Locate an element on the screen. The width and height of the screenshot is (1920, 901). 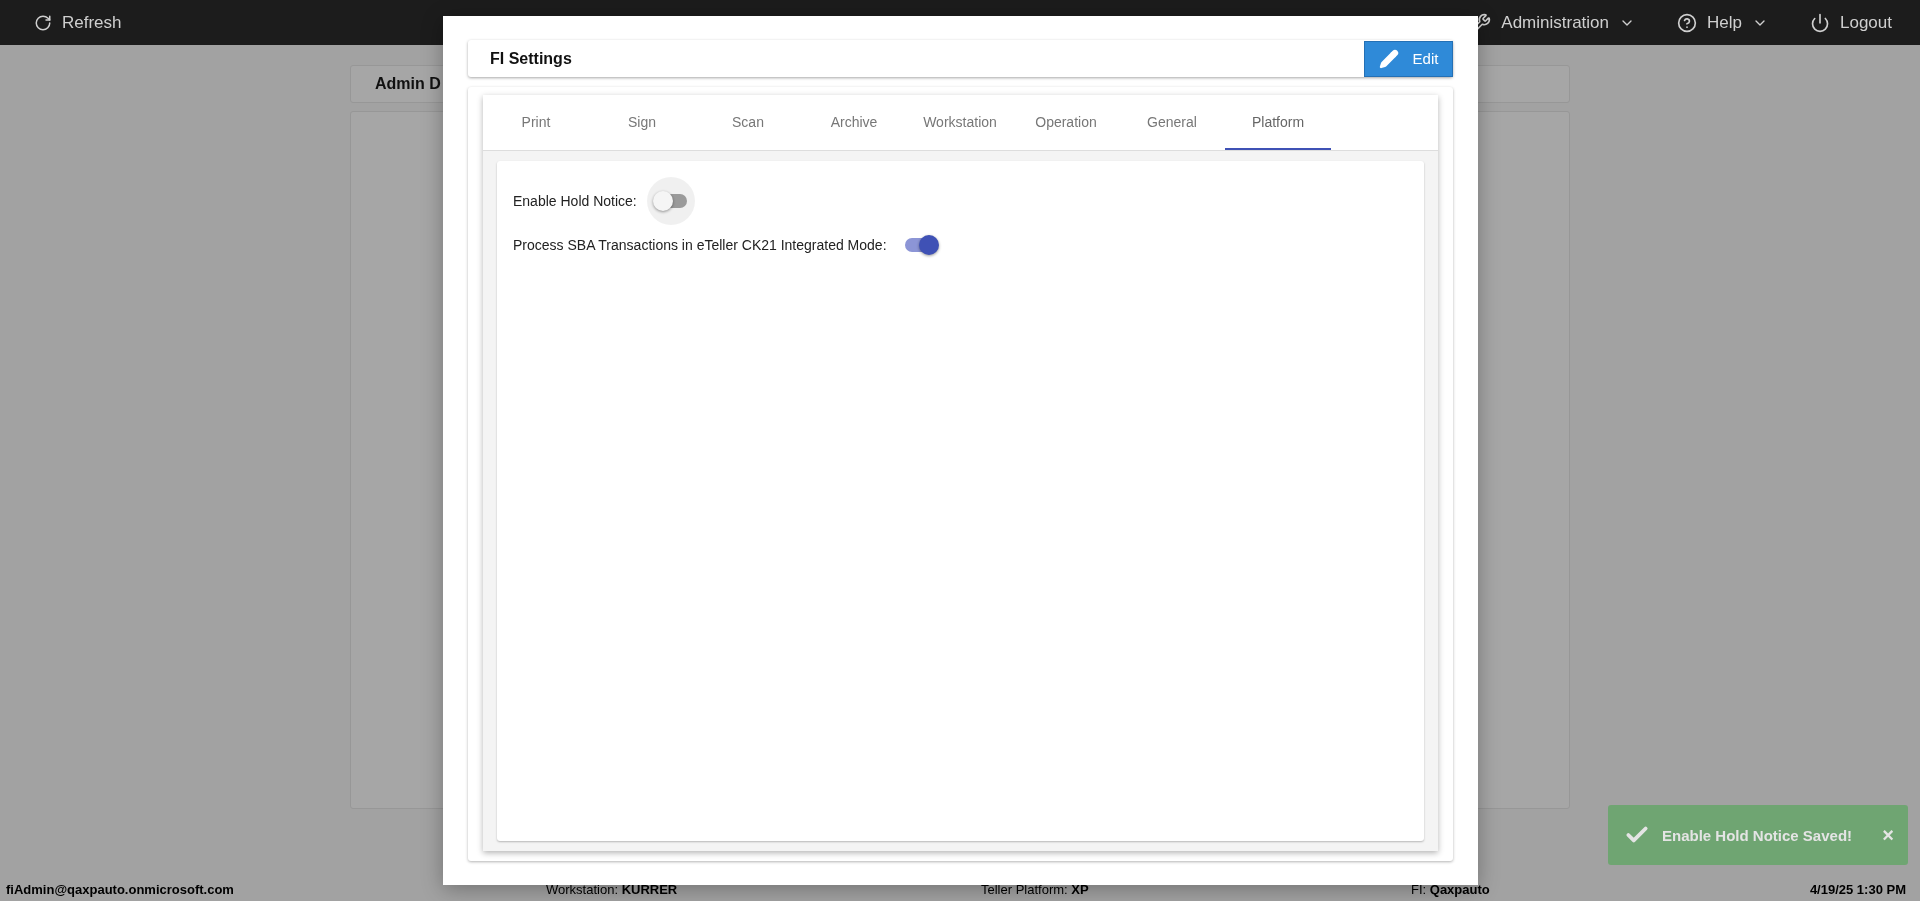
tab: General is located at coordinates (1172, 122).